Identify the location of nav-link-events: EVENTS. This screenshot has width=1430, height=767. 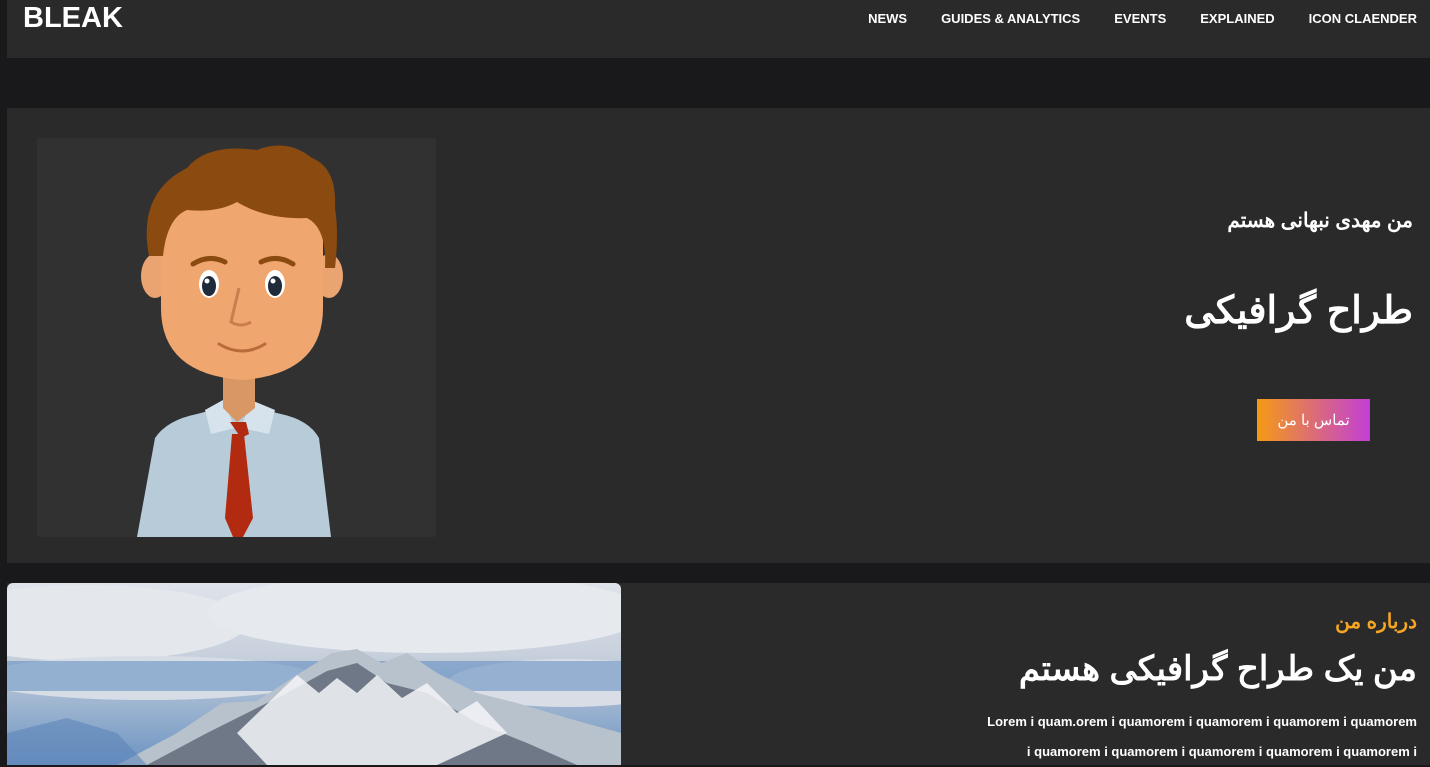
(1140, 18).